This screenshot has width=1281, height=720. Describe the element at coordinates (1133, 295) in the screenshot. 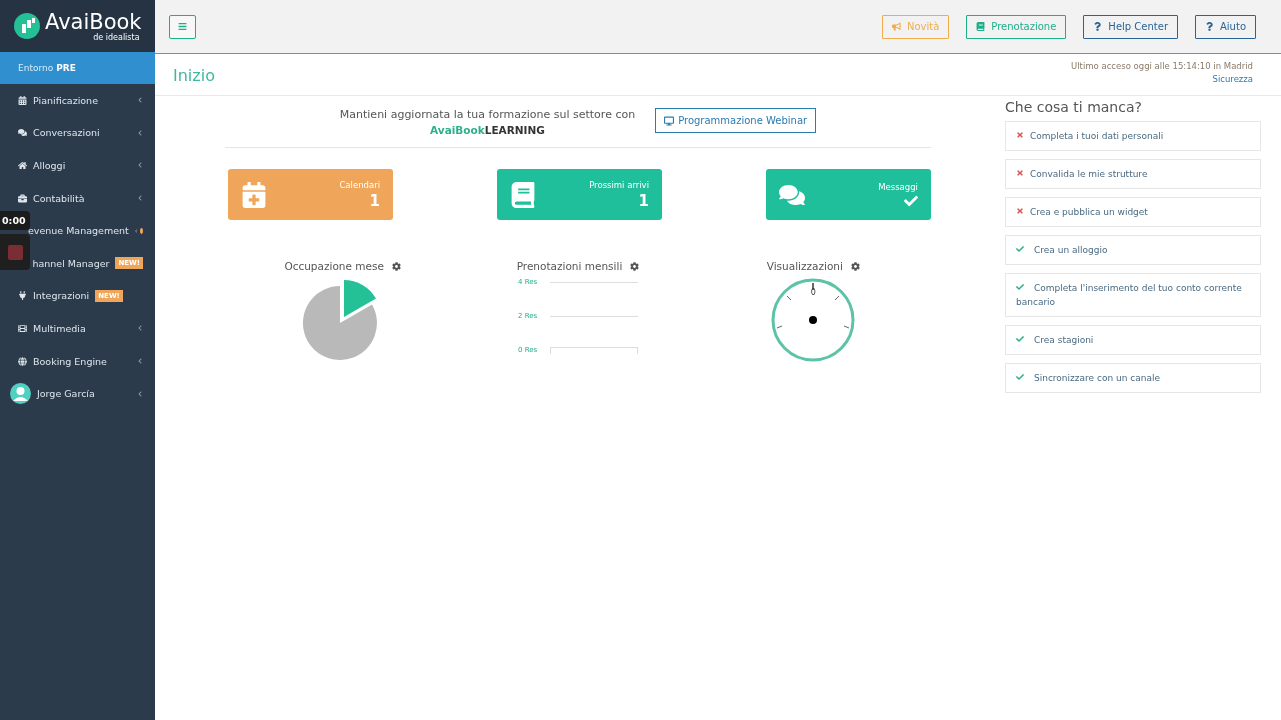

I see `checklist-item: Completa l'inserimento del tuo conto corrente bancario` at that location.